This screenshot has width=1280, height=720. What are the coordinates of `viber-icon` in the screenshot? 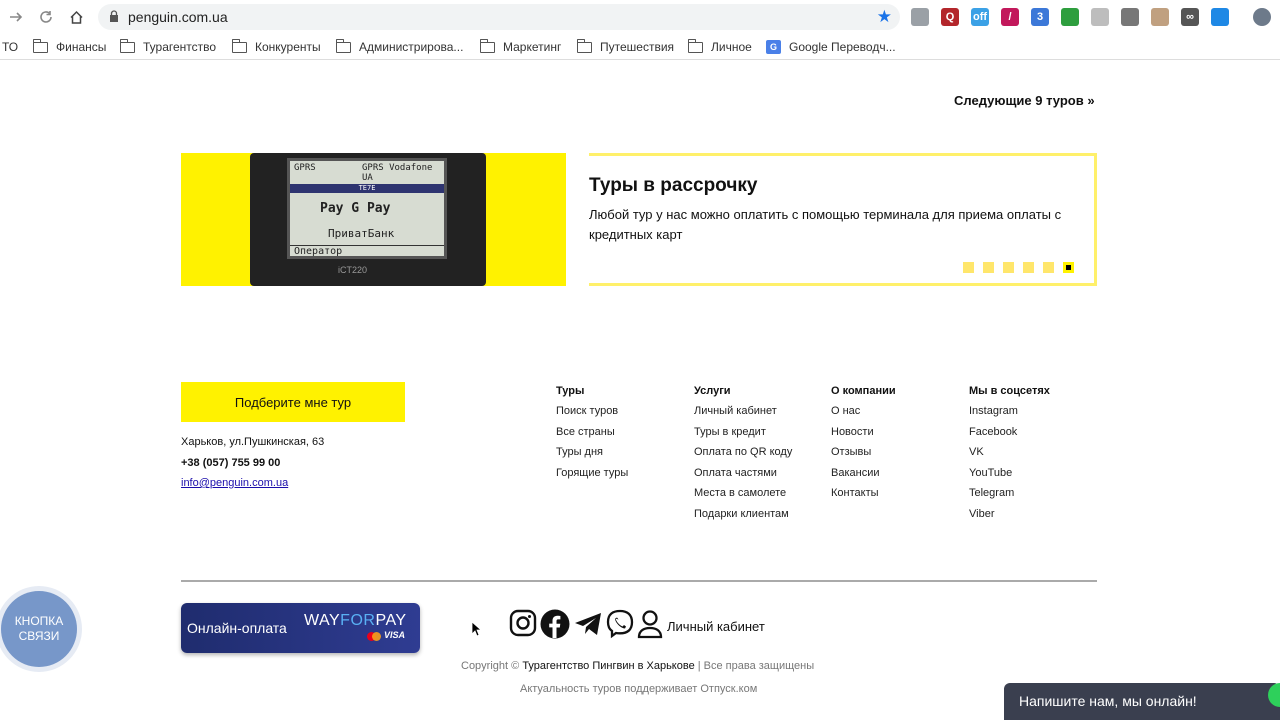 It's located at (620, 624).